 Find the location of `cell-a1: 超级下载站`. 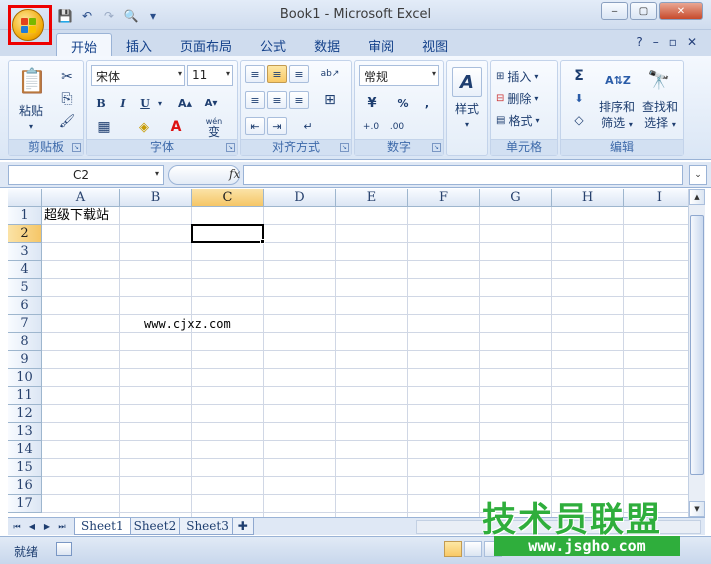

cell-a1: 超级下载站 is located at coordinates (76, 216).